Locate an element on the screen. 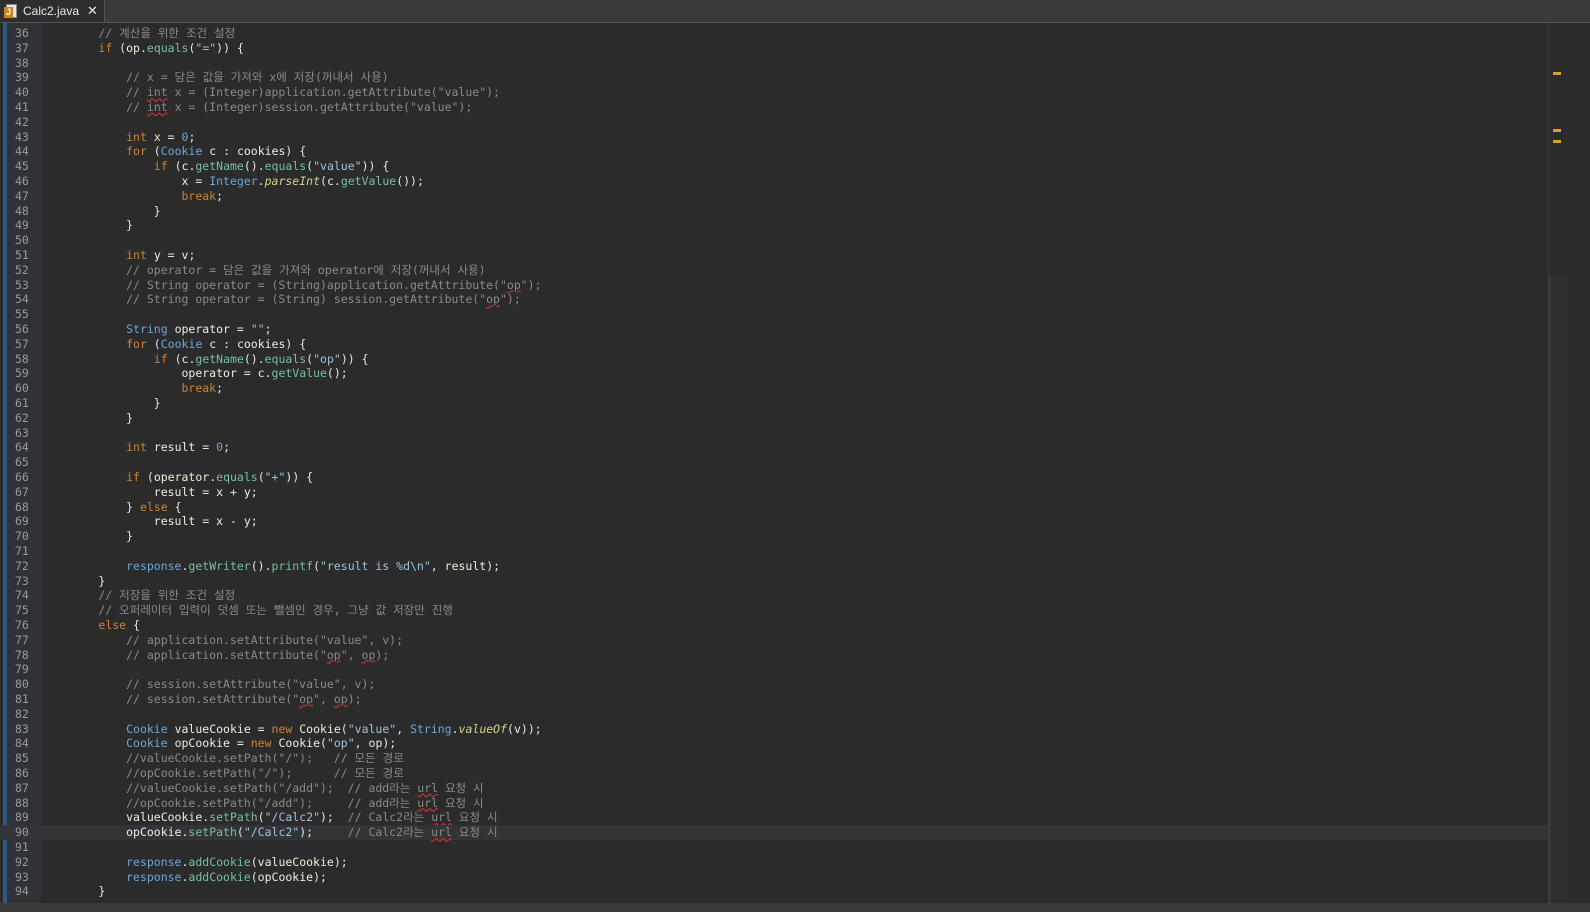 The height and width of the screenshot is (912, 1590). code-line: 79 is located at coordinates (774, 669).